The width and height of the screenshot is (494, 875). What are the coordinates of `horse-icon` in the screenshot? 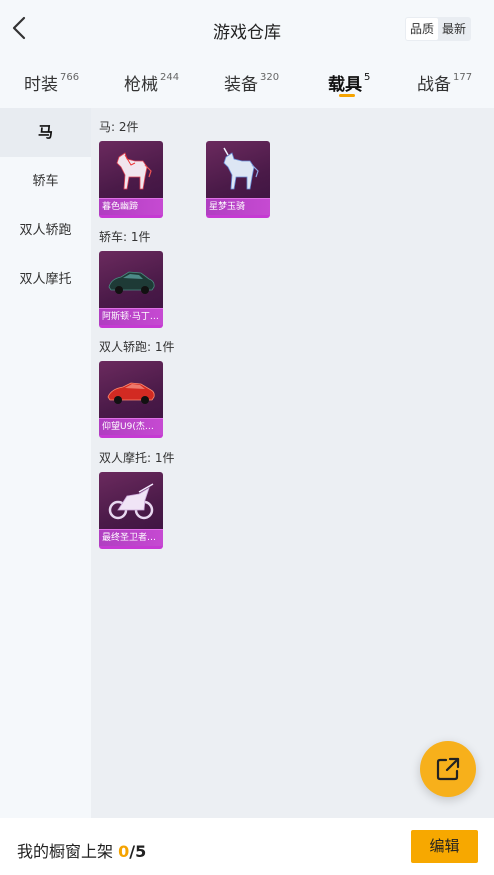 It's located at (134, 171).